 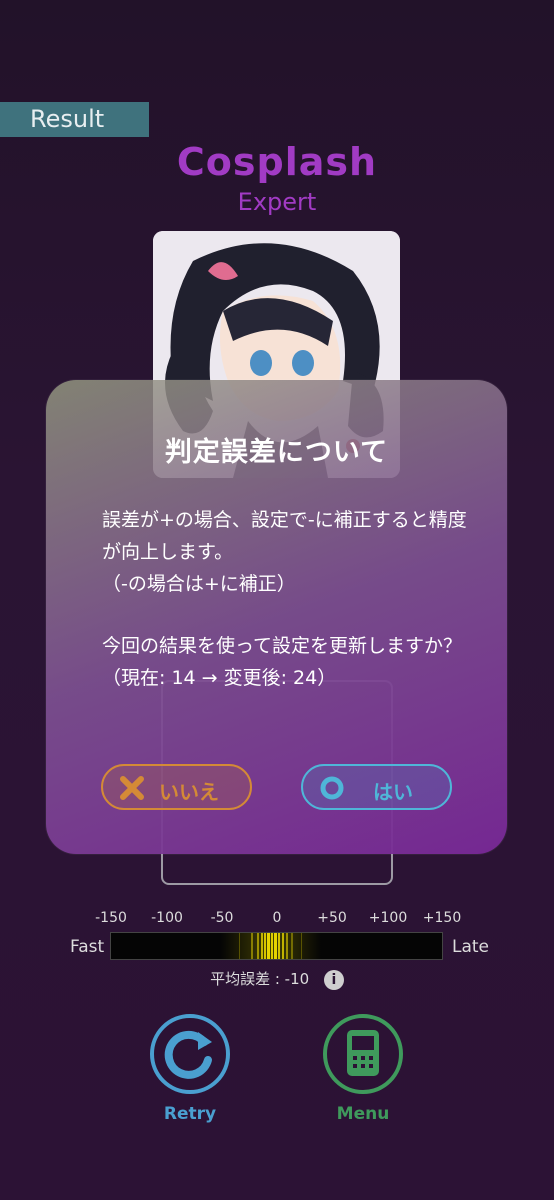 What do you see at coordinates (260, 979) in the screenshot?
I see `average-error-text: 平均誤差 : -10` at bounding box center [260, 979].